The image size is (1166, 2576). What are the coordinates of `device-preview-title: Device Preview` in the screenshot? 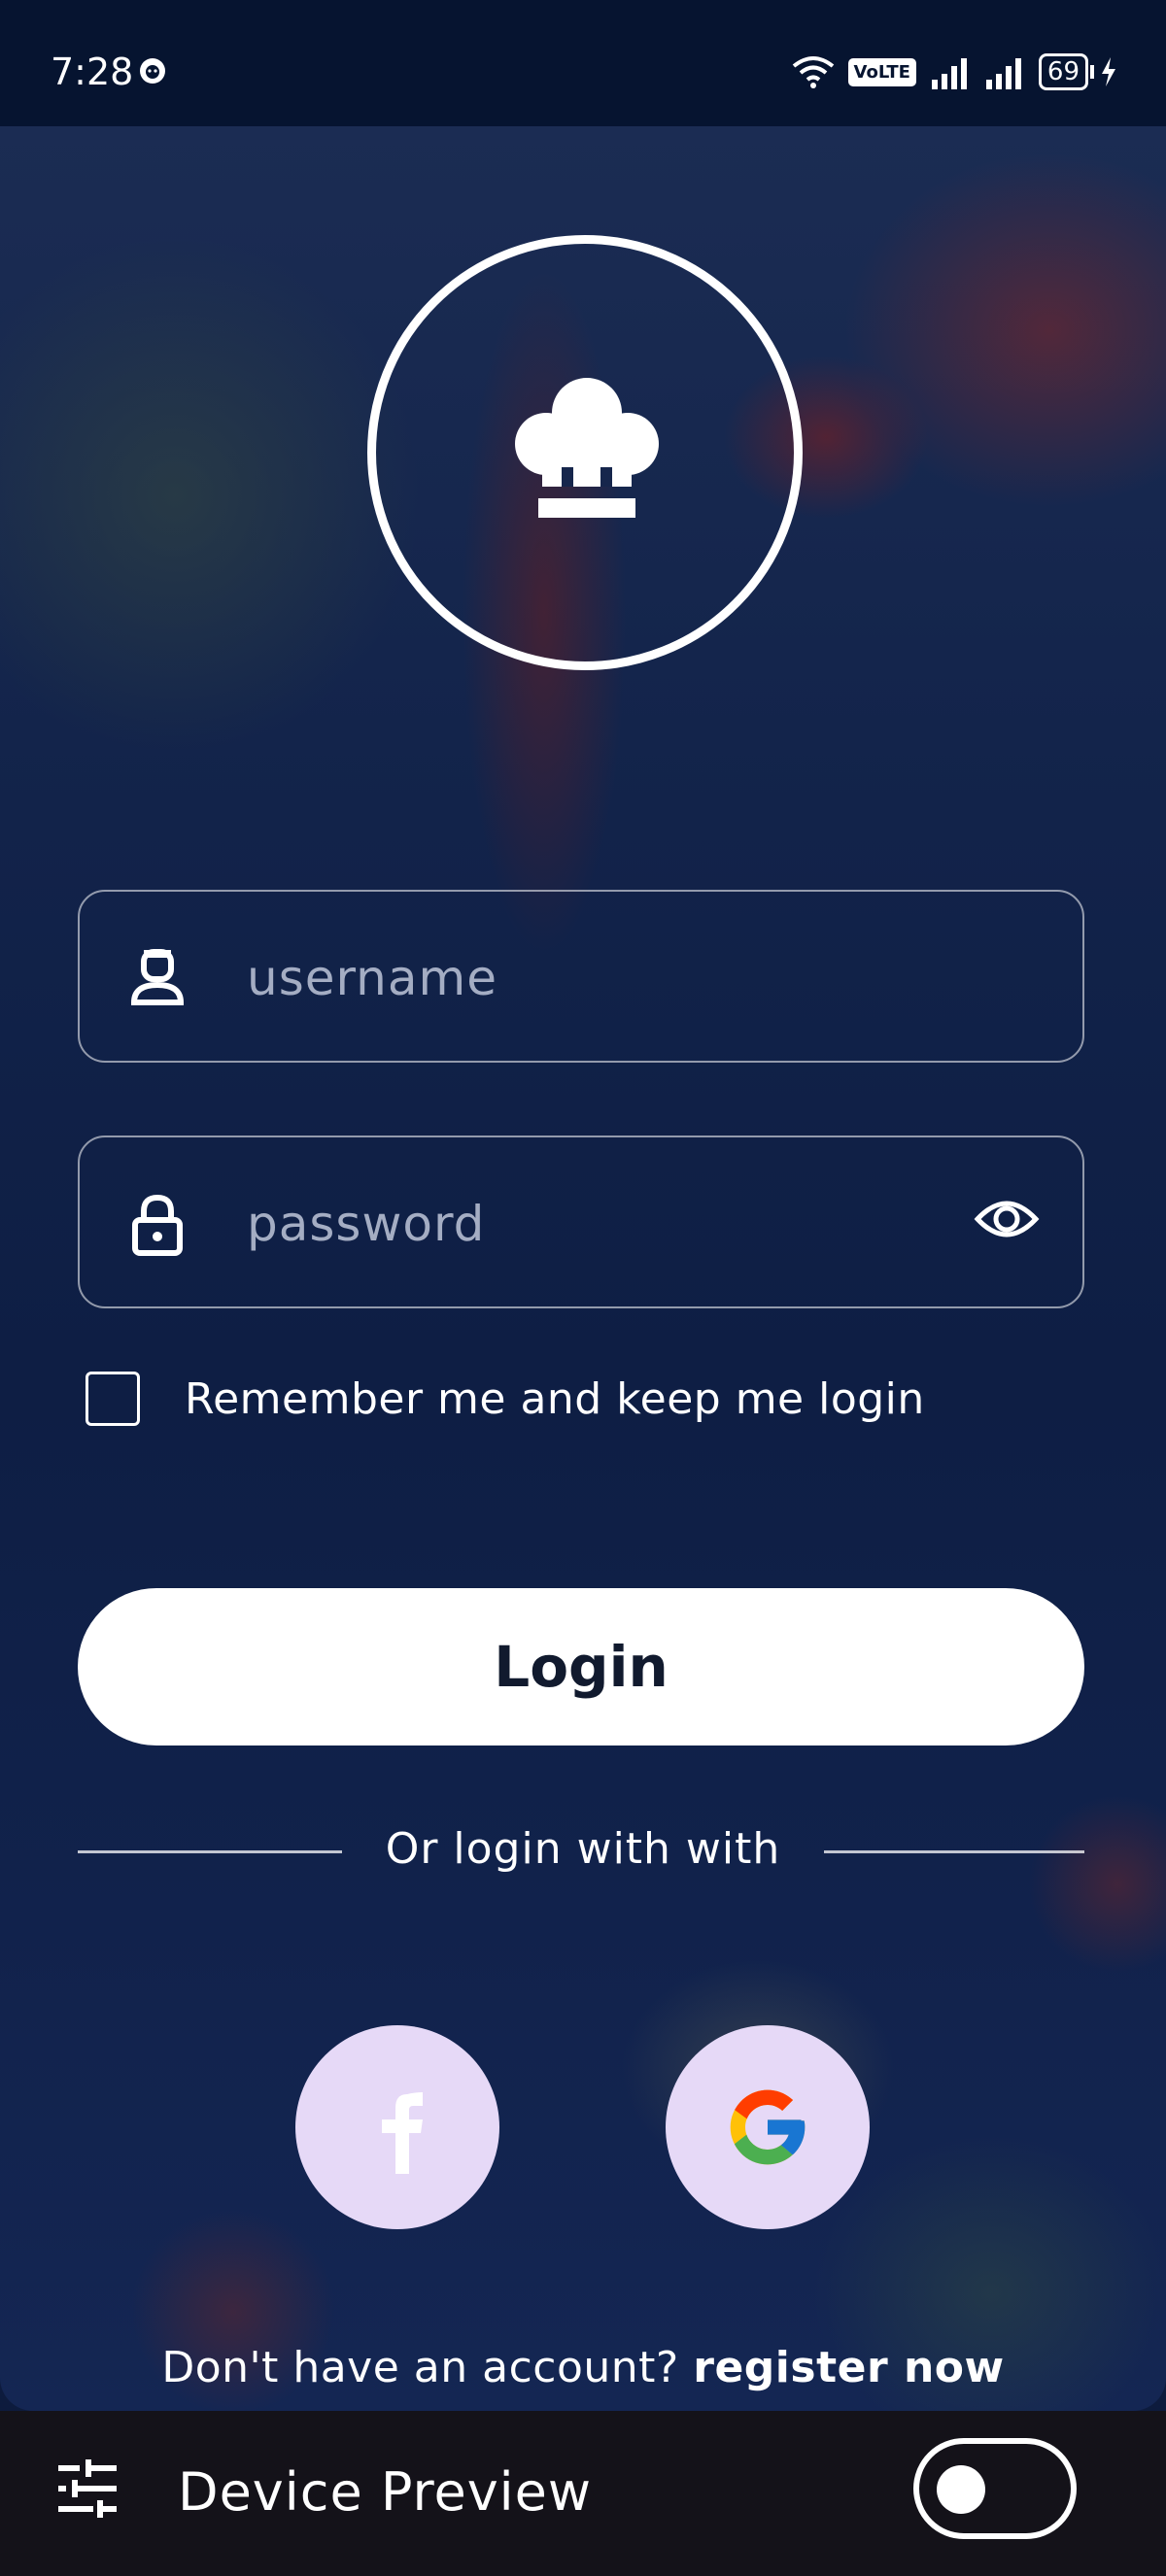 It's located at (385, 2492).